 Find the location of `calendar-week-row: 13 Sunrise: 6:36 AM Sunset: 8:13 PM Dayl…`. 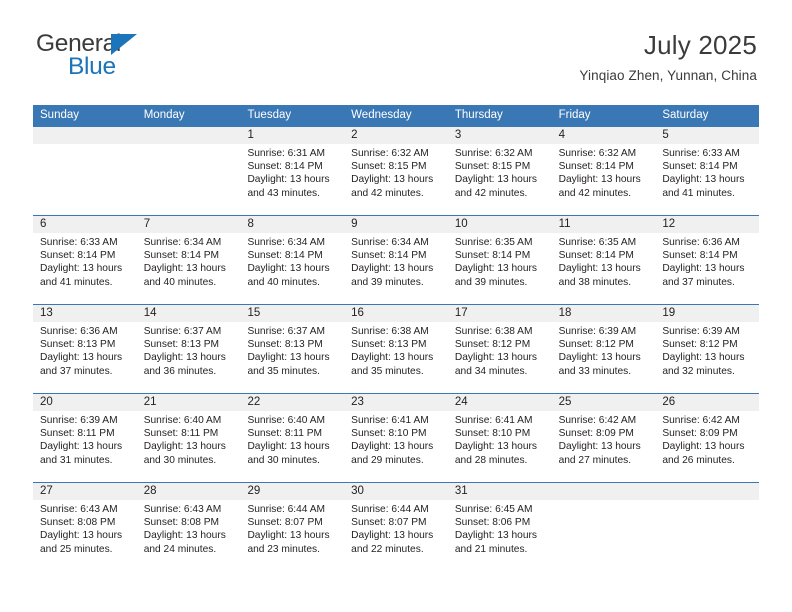

calendar-week-row: 13 Sunrise: 6:36 AM Sunset: 8:13 PM Dayl… is located at coordinates (396, 348).